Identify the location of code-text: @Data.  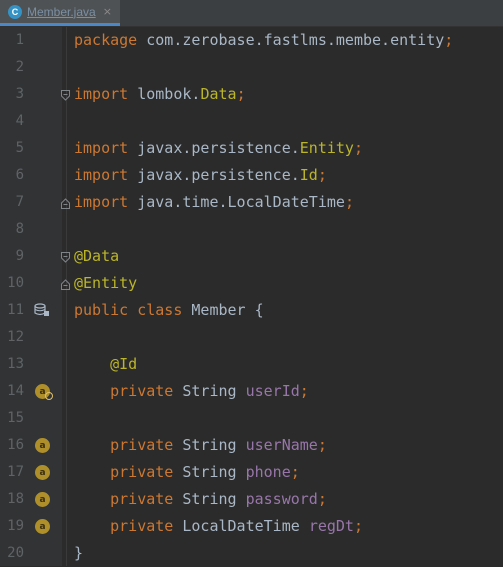
(96, 256).